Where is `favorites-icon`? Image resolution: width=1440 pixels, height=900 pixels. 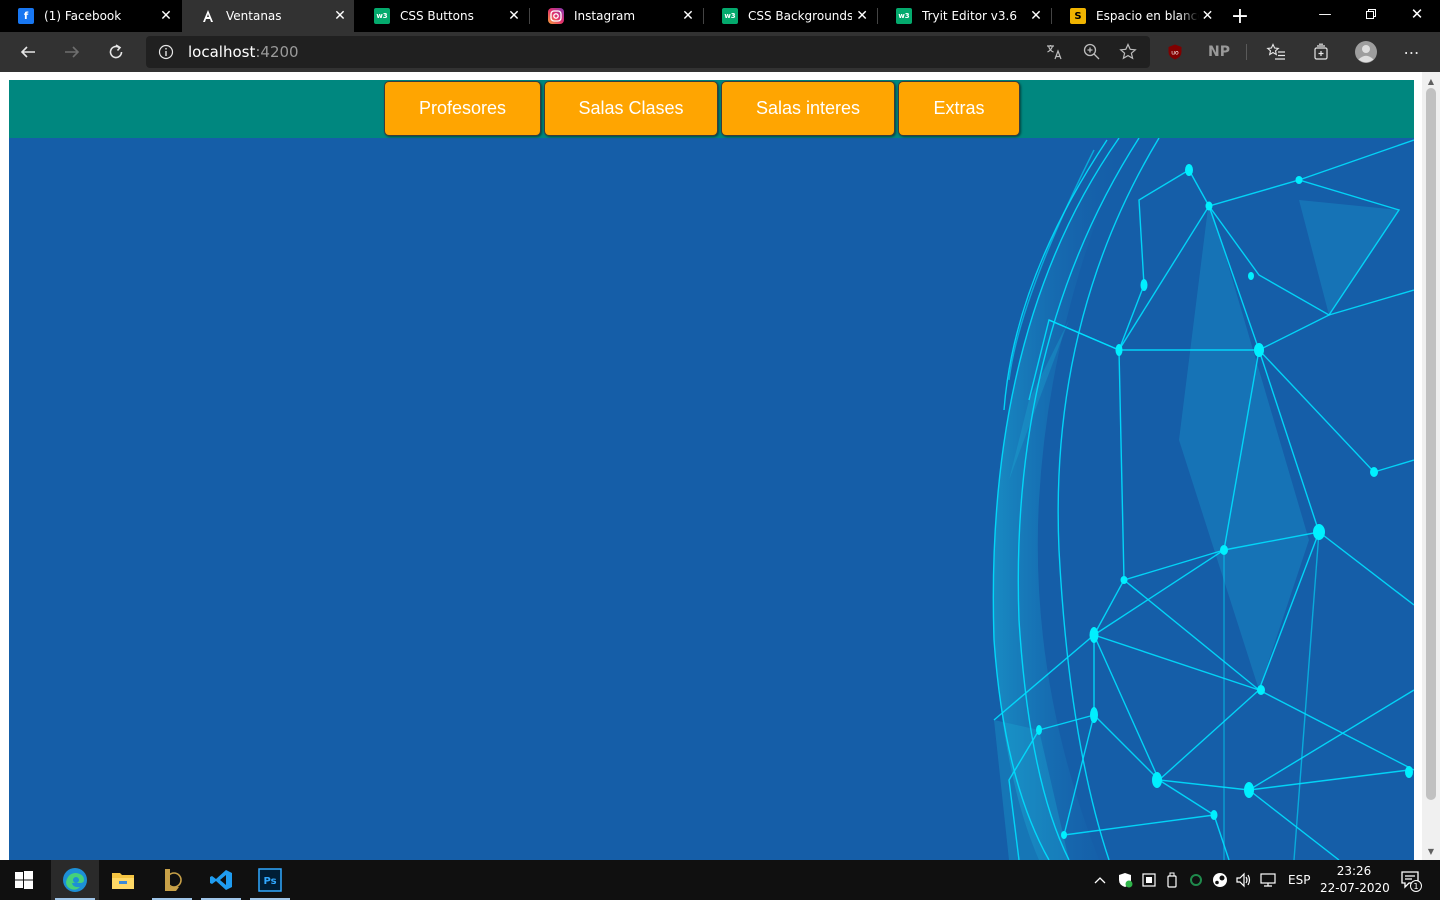 favorites-icon is located at coordinates (1276, 52).